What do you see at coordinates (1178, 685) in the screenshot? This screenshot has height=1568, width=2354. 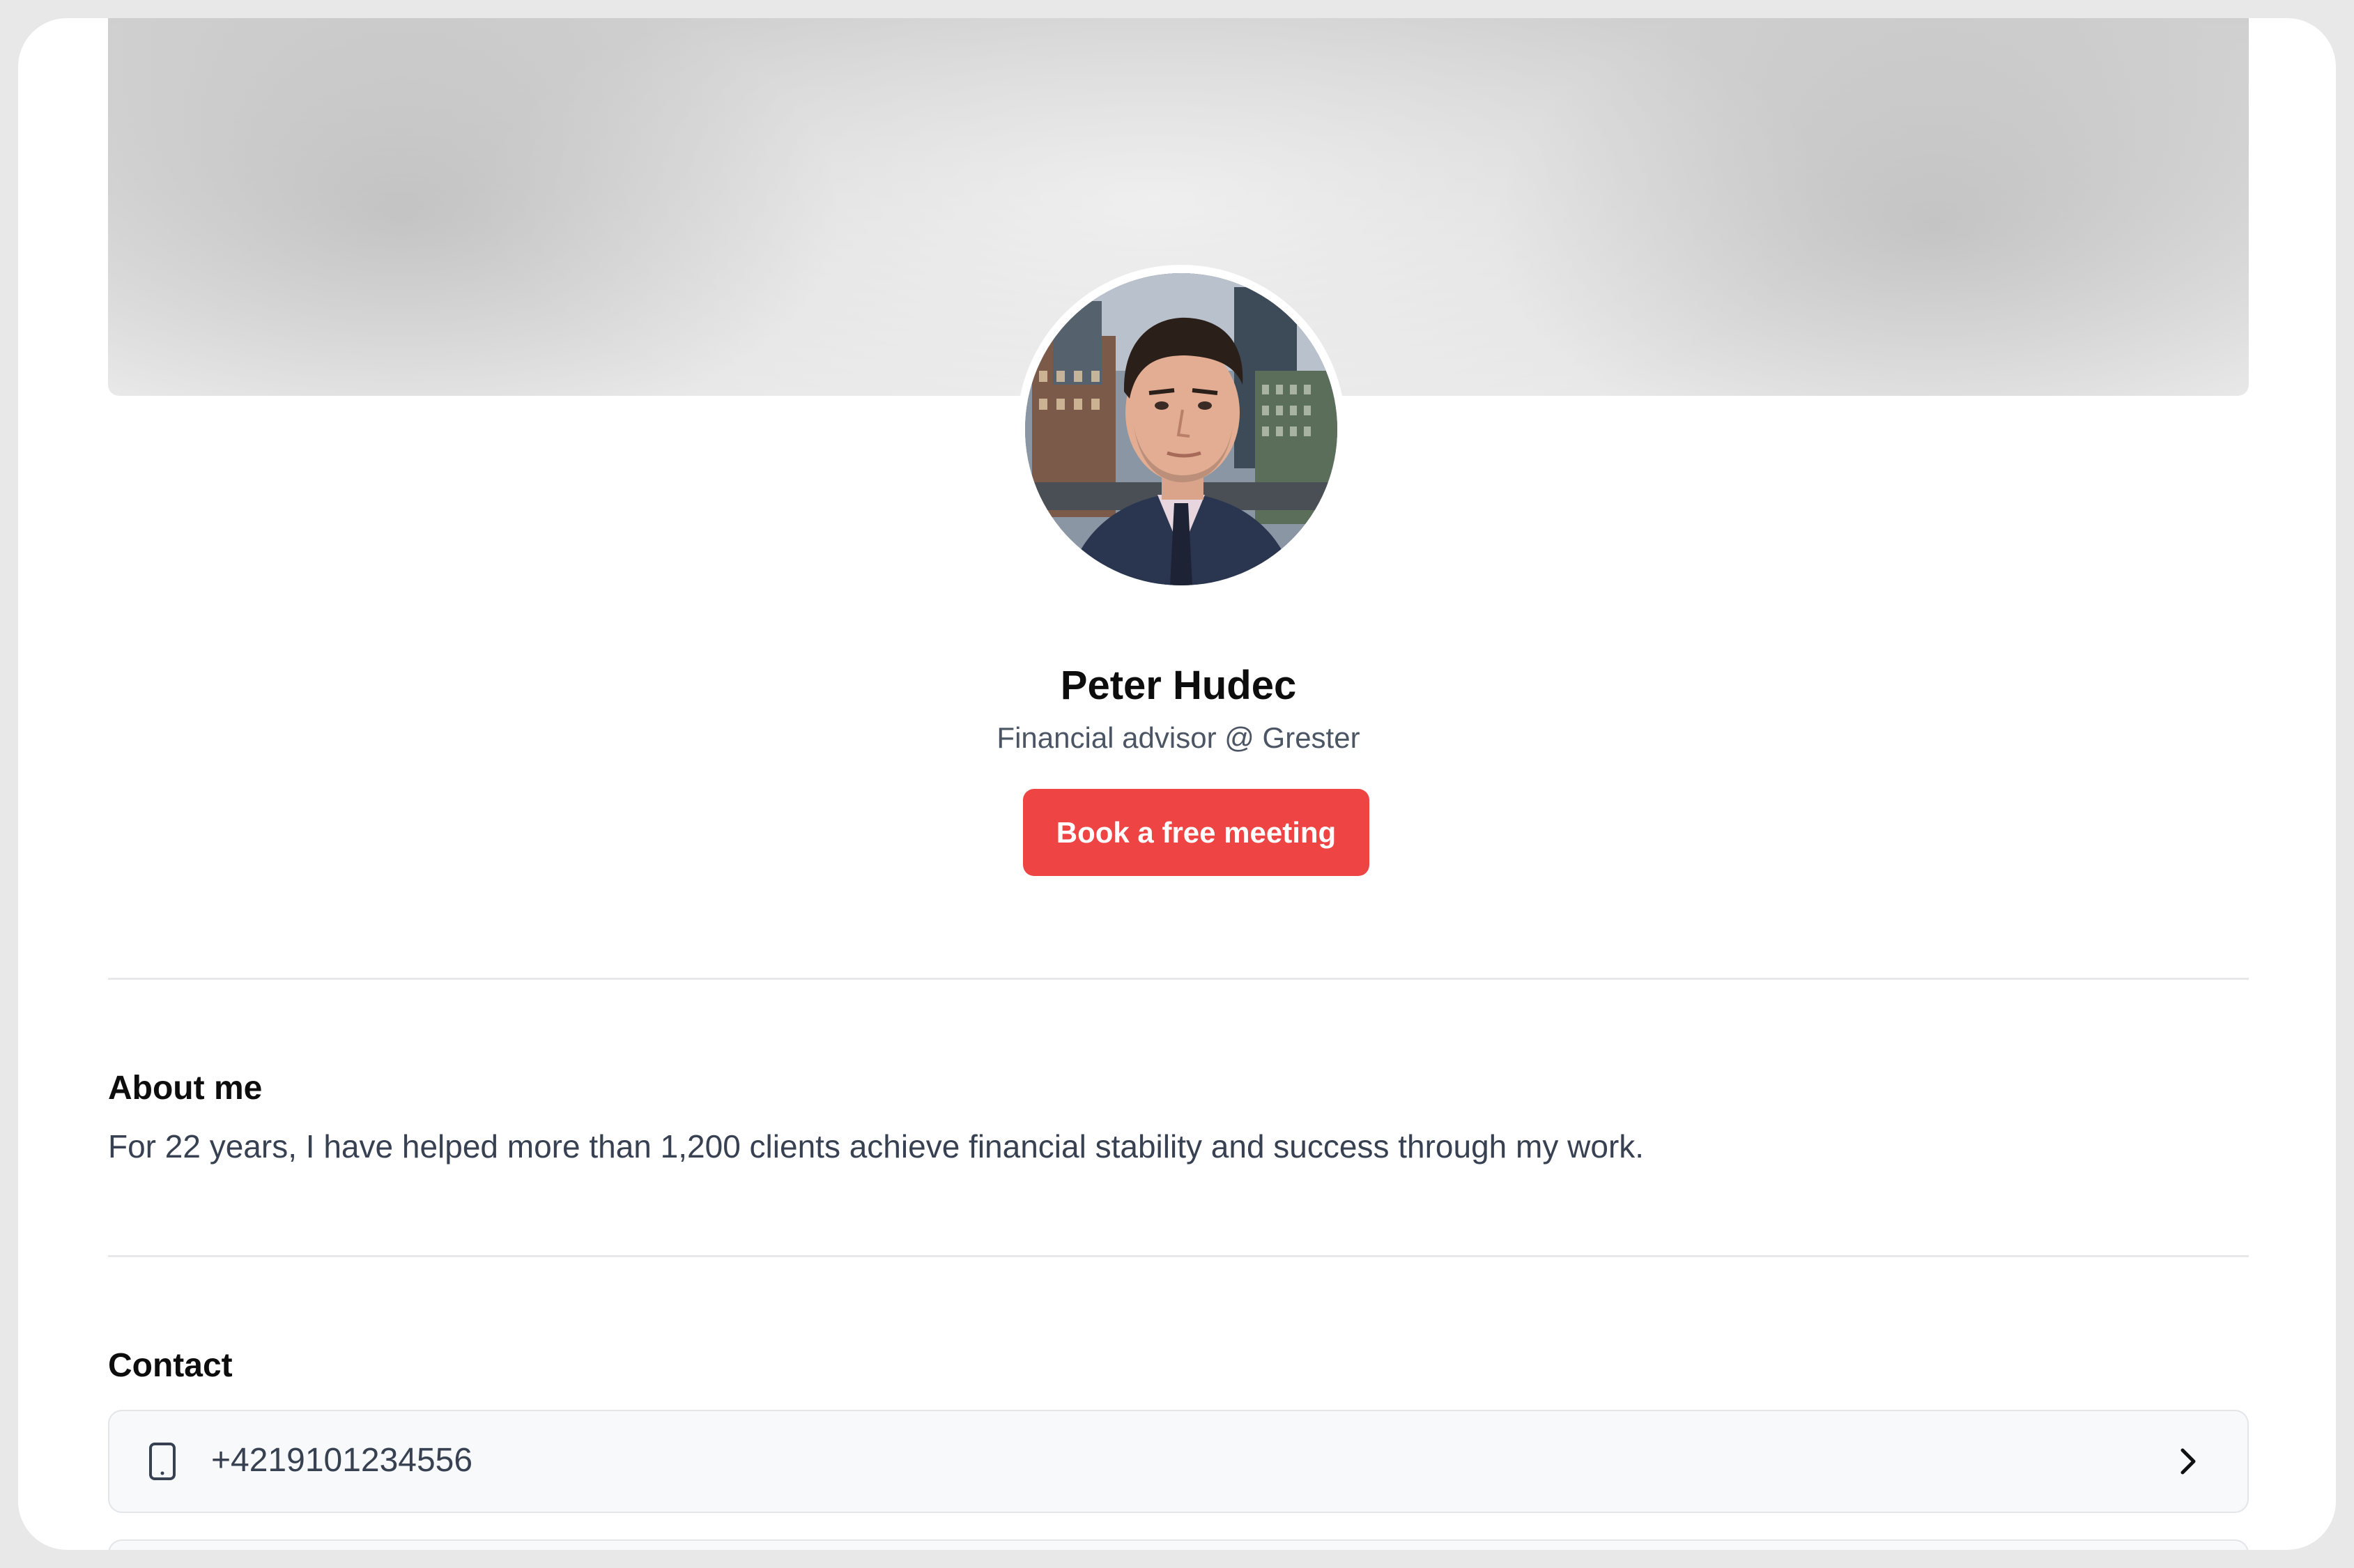 I see `profile-name: Peter Hudec` at bounding box center [1178, 685].